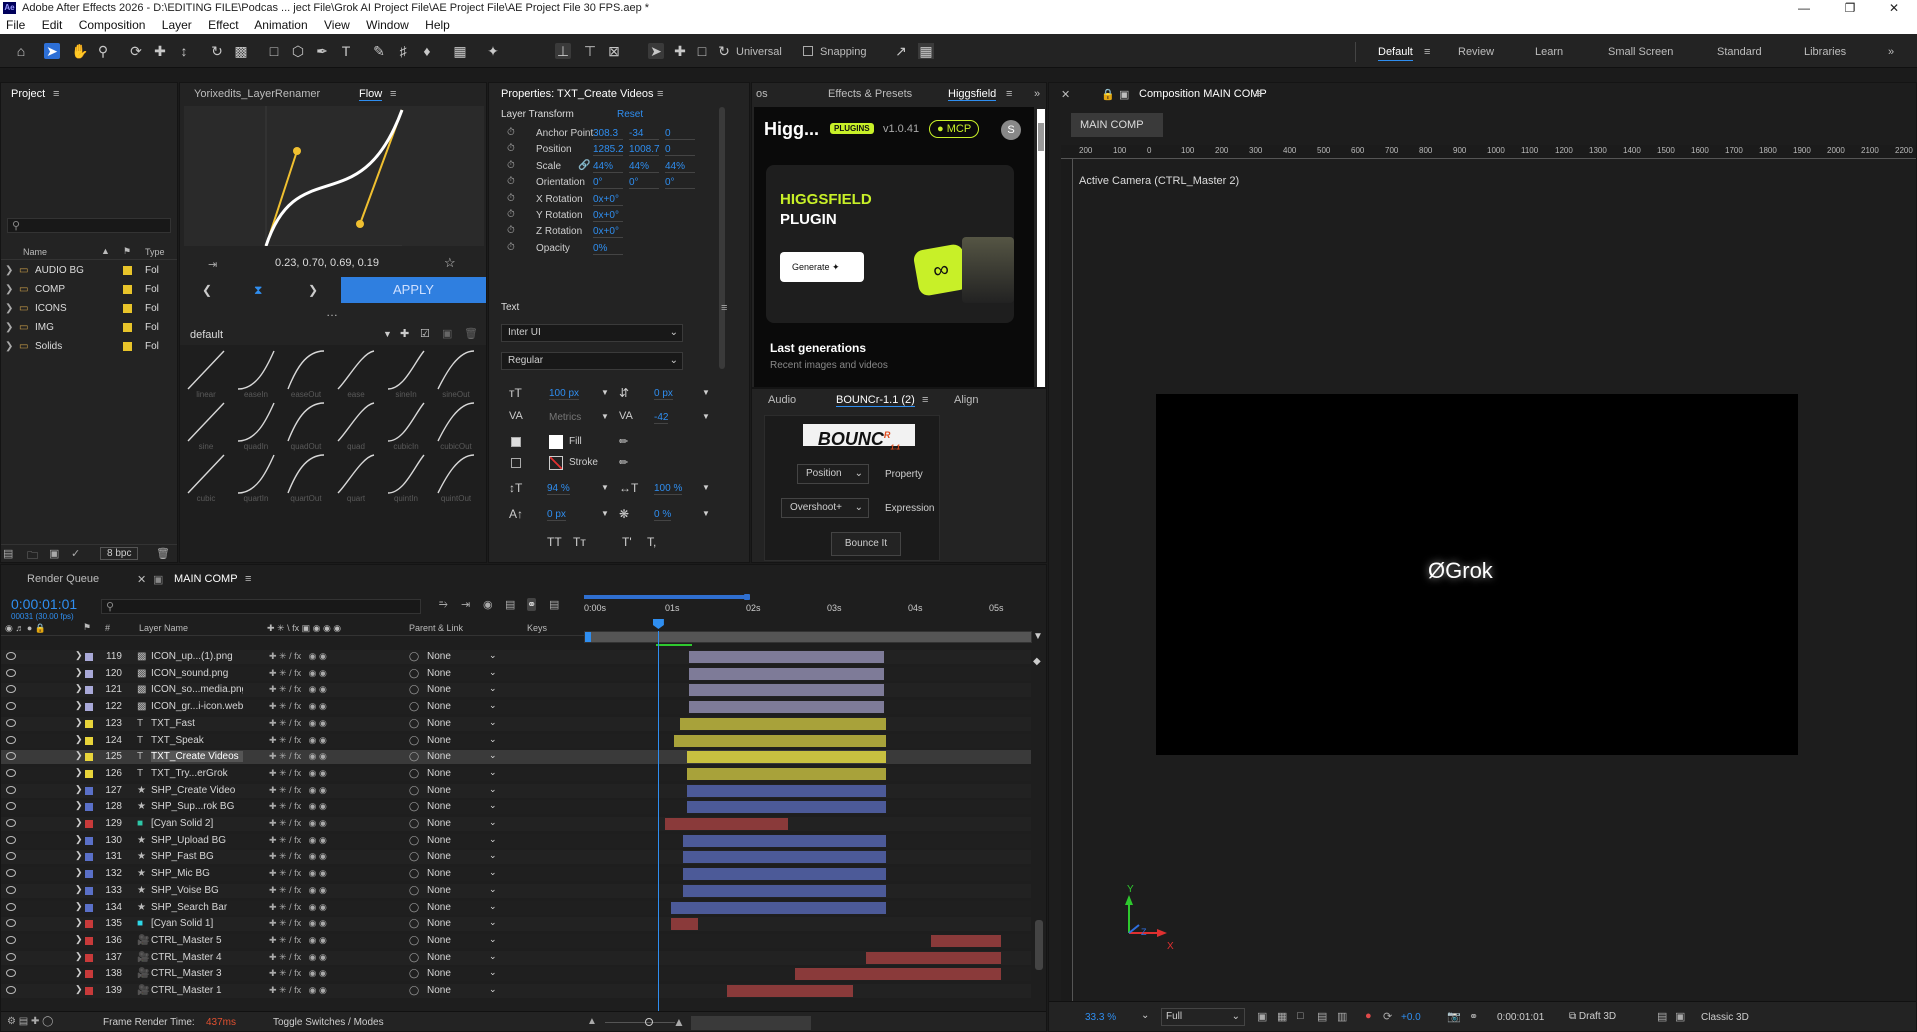 Image resolution: width=1917 pixels, height=1032 pixels. I want to click on new-folder-icon: 🗀, so click(32, 554).